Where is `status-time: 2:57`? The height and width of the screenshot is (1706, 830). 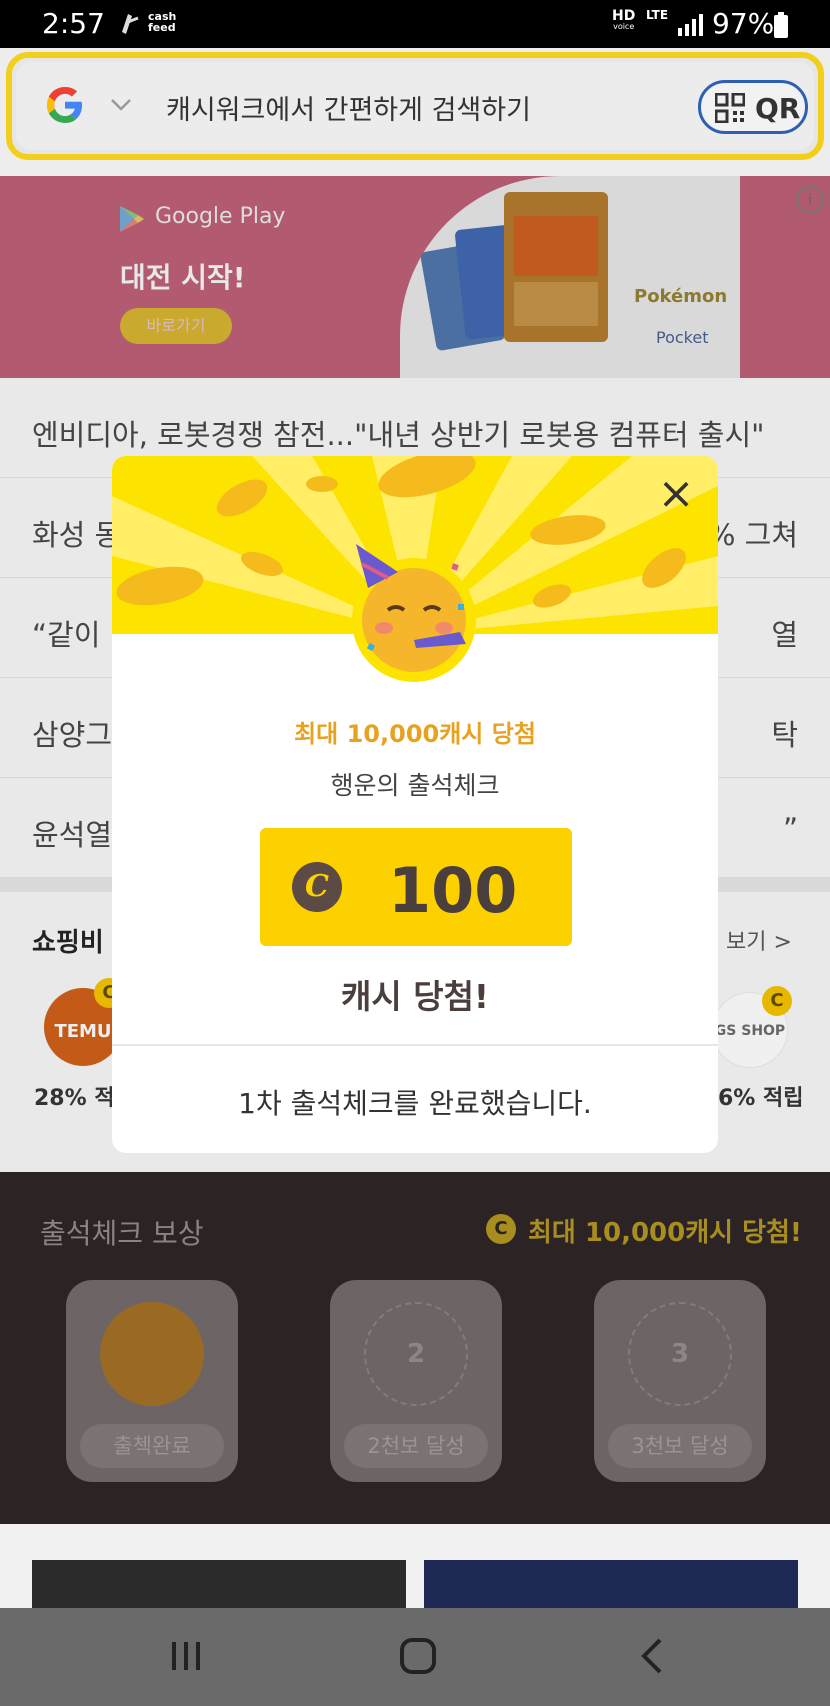
status-time: 2:57 is located at coordinates (73, 23).